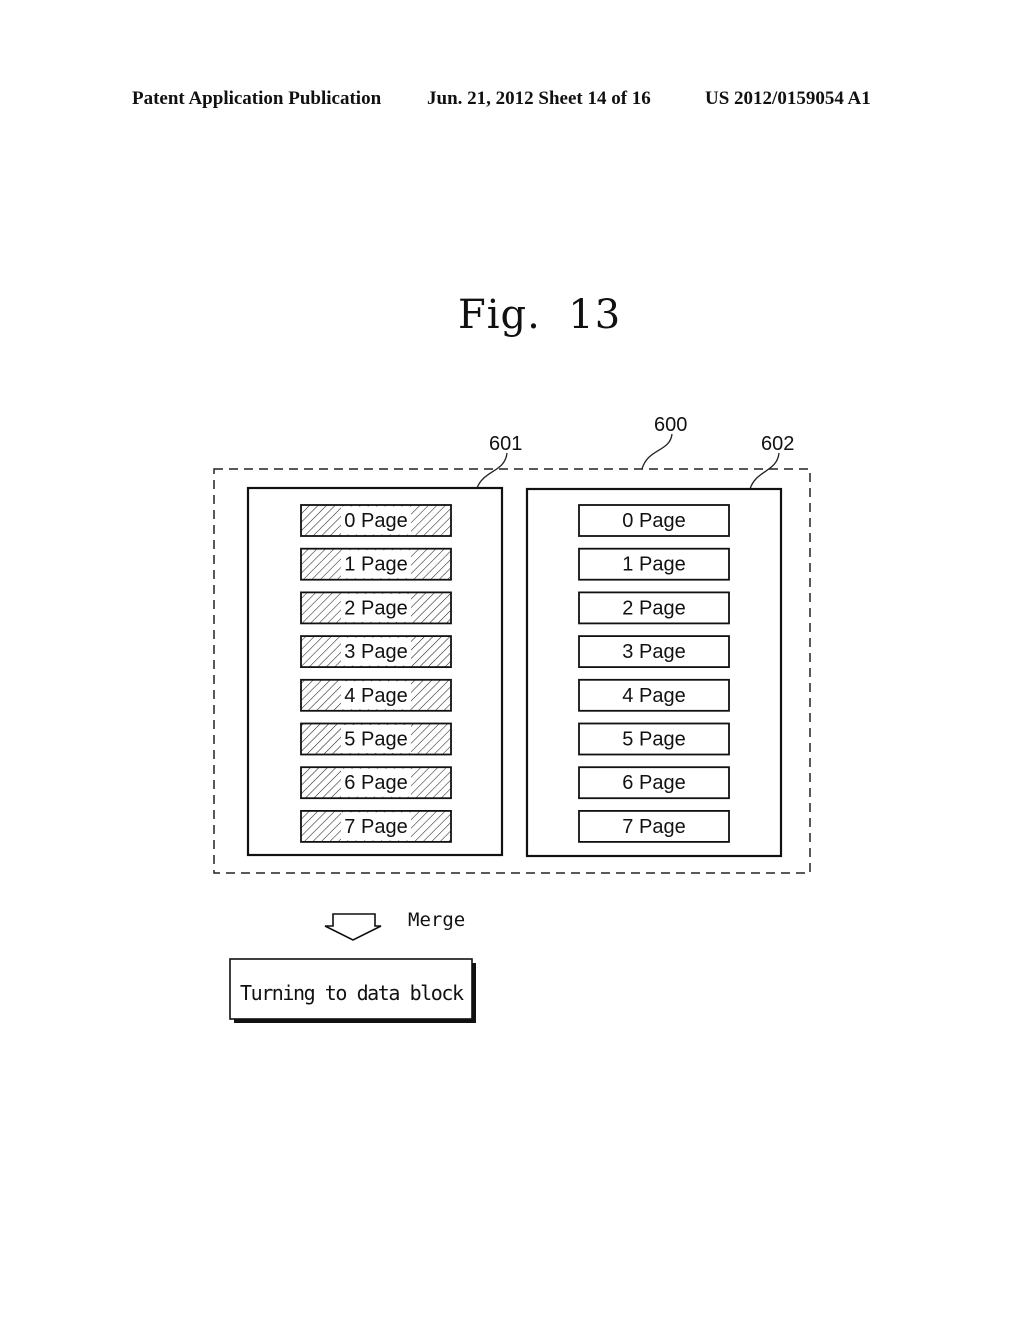 This screenshot has width=1024, height=1320. I want to click on left-page-5: 5 Page, so click(376, 739).